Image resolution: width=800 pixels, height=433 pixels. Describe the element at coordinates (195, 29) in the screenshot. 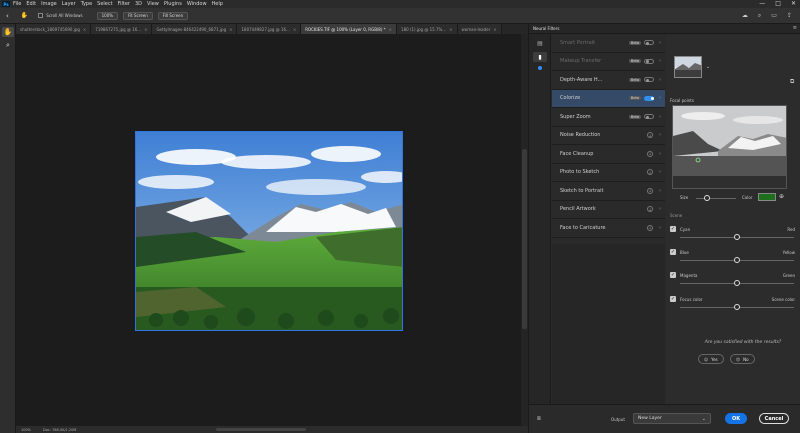

I see `tab-document: GettyImages-846422490_6871.jpg ×` at that location.